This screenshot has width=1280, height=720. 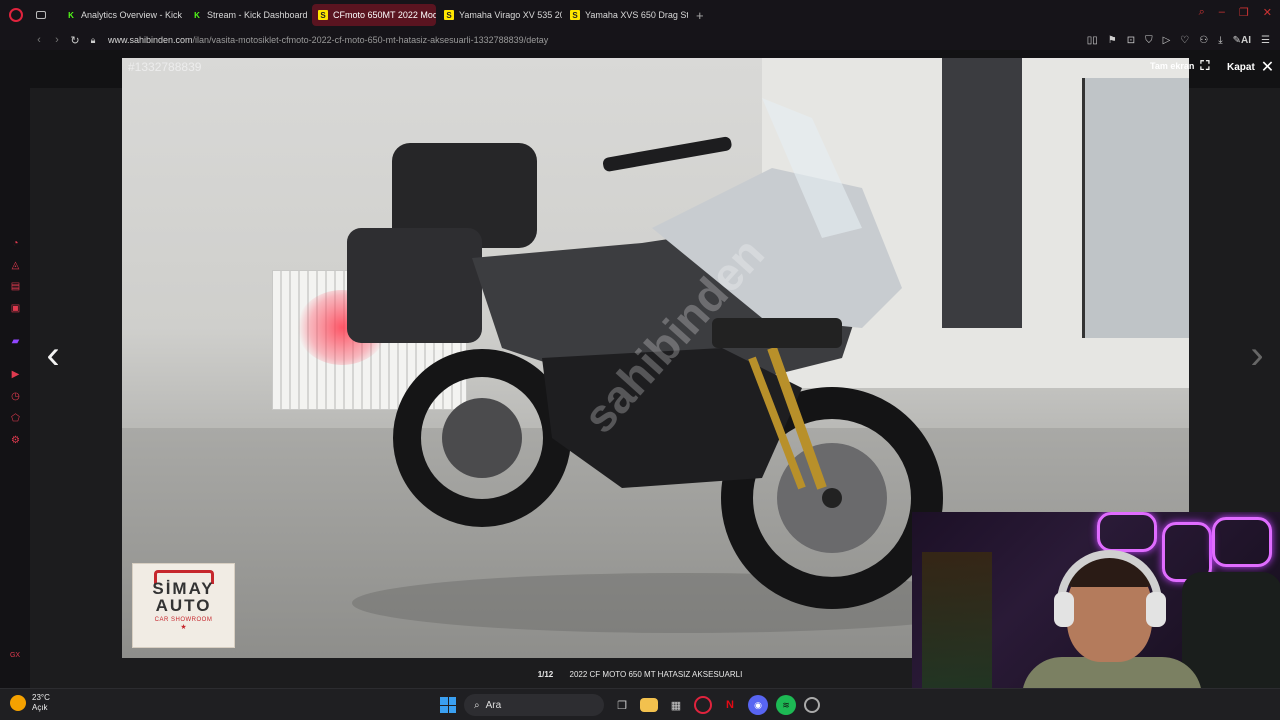 What do you see at coordinates (183, 605) in the screenshot?
I see `dealer-logo: SİMAY AUTO CAR SHOWROOM ★` at bounding box center [183, 605].